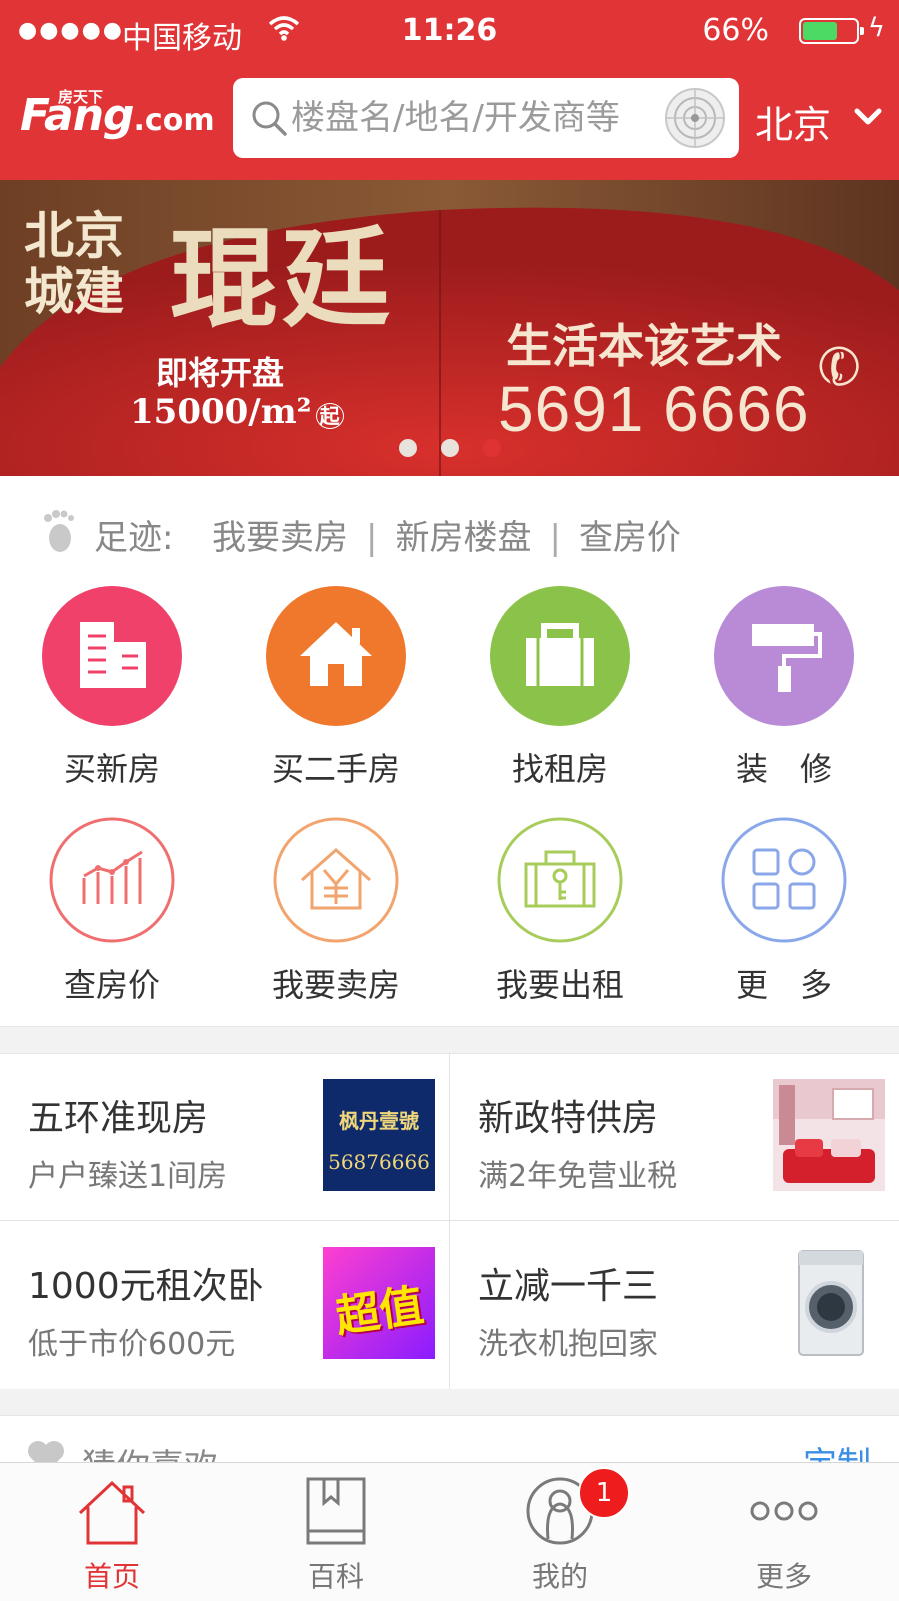  I want to click on washing-machine-photo, so click(829, 1303).